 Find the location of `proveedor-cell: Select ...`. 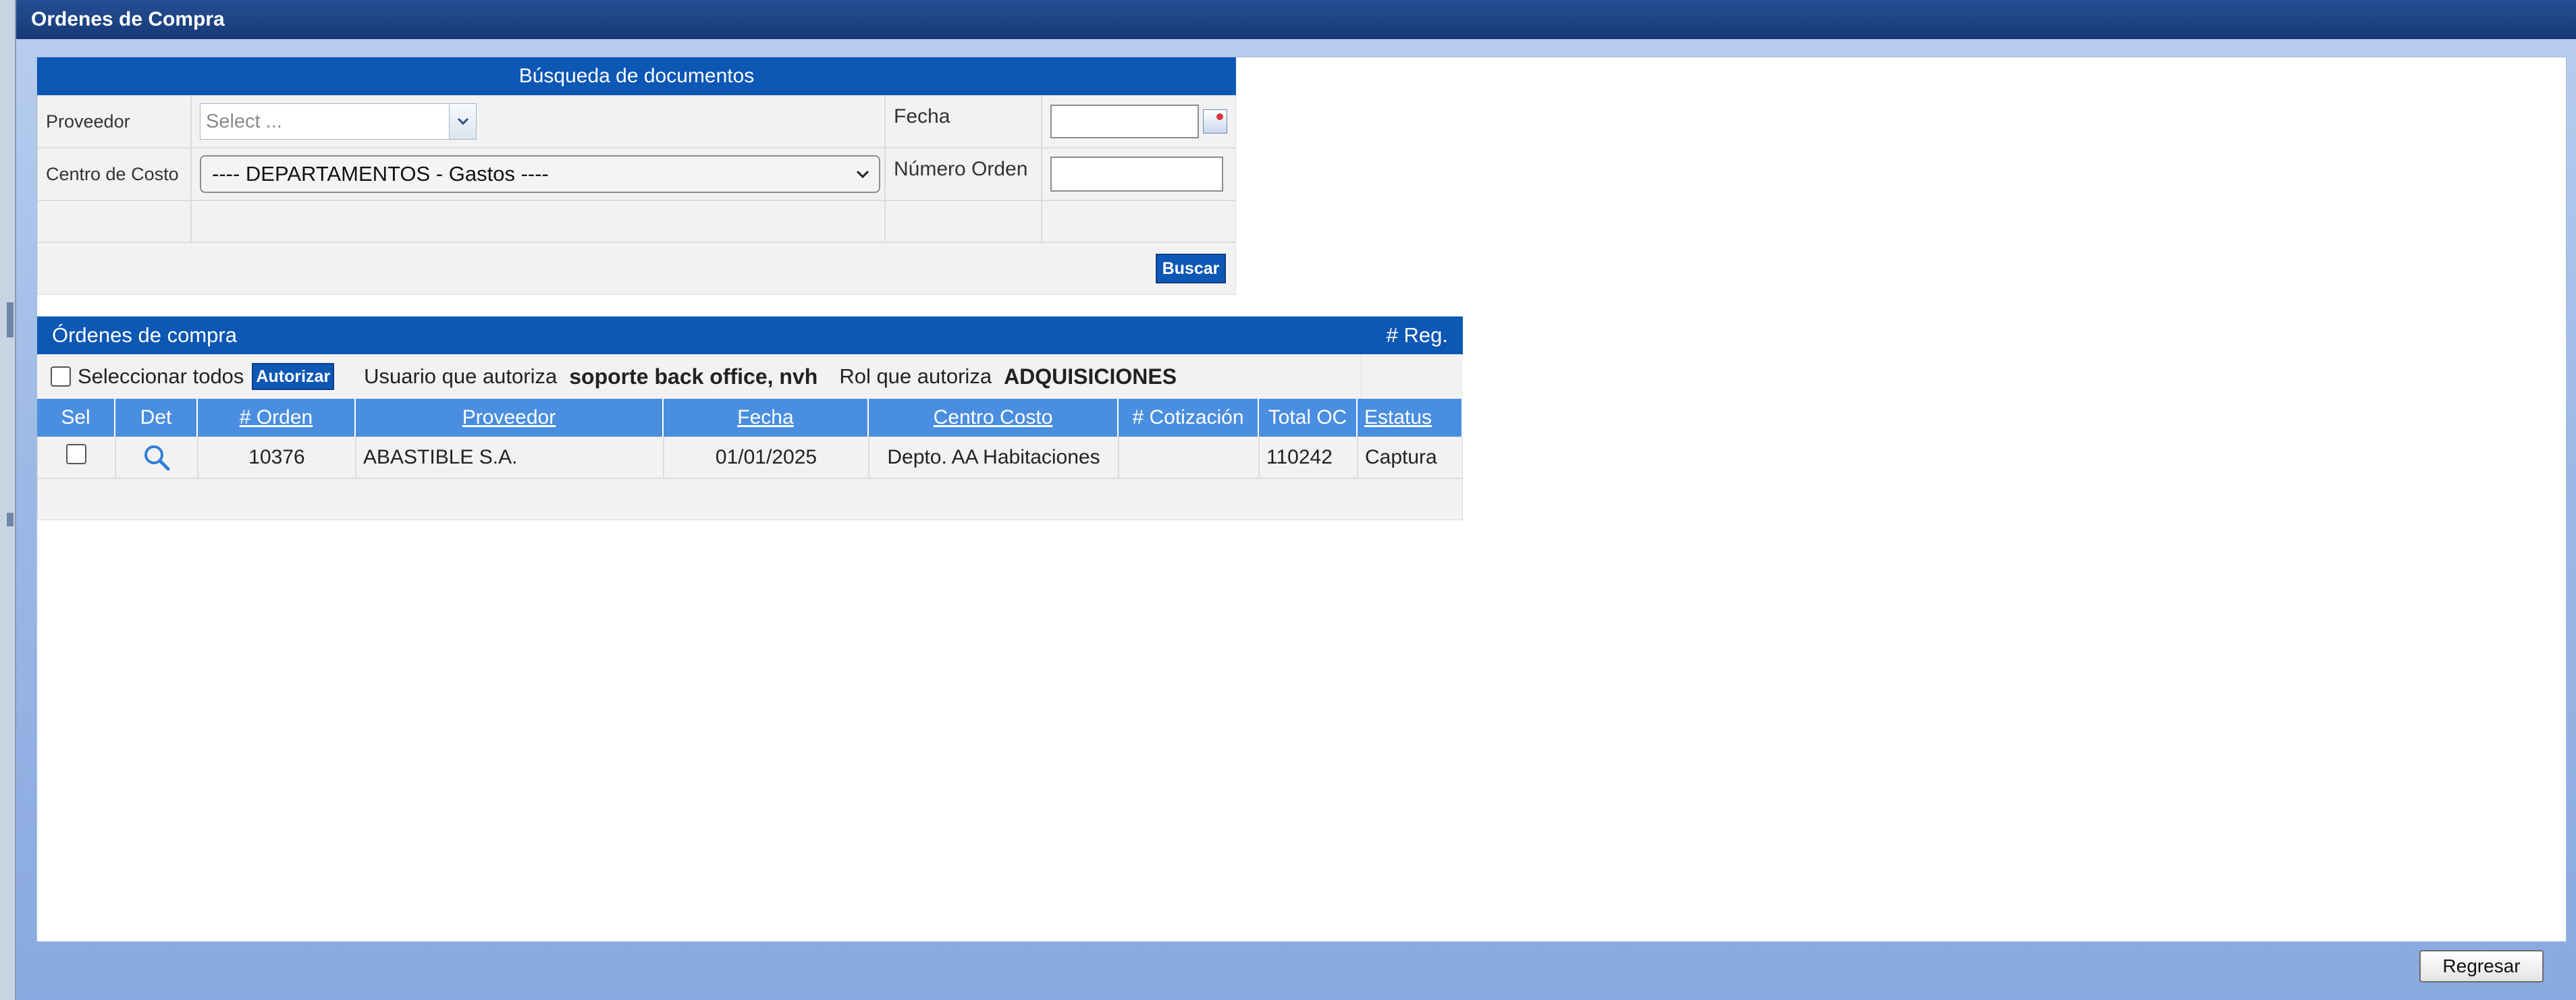

proveedor-cell: Select ... is located at coordinates (538, 121).